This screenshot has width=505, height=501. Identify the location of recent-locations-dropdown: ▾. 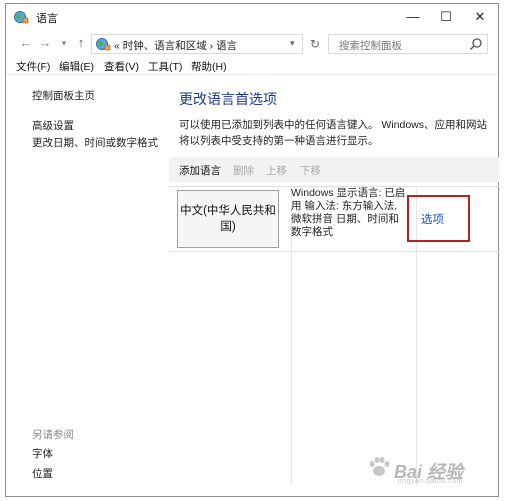
(64, 43).